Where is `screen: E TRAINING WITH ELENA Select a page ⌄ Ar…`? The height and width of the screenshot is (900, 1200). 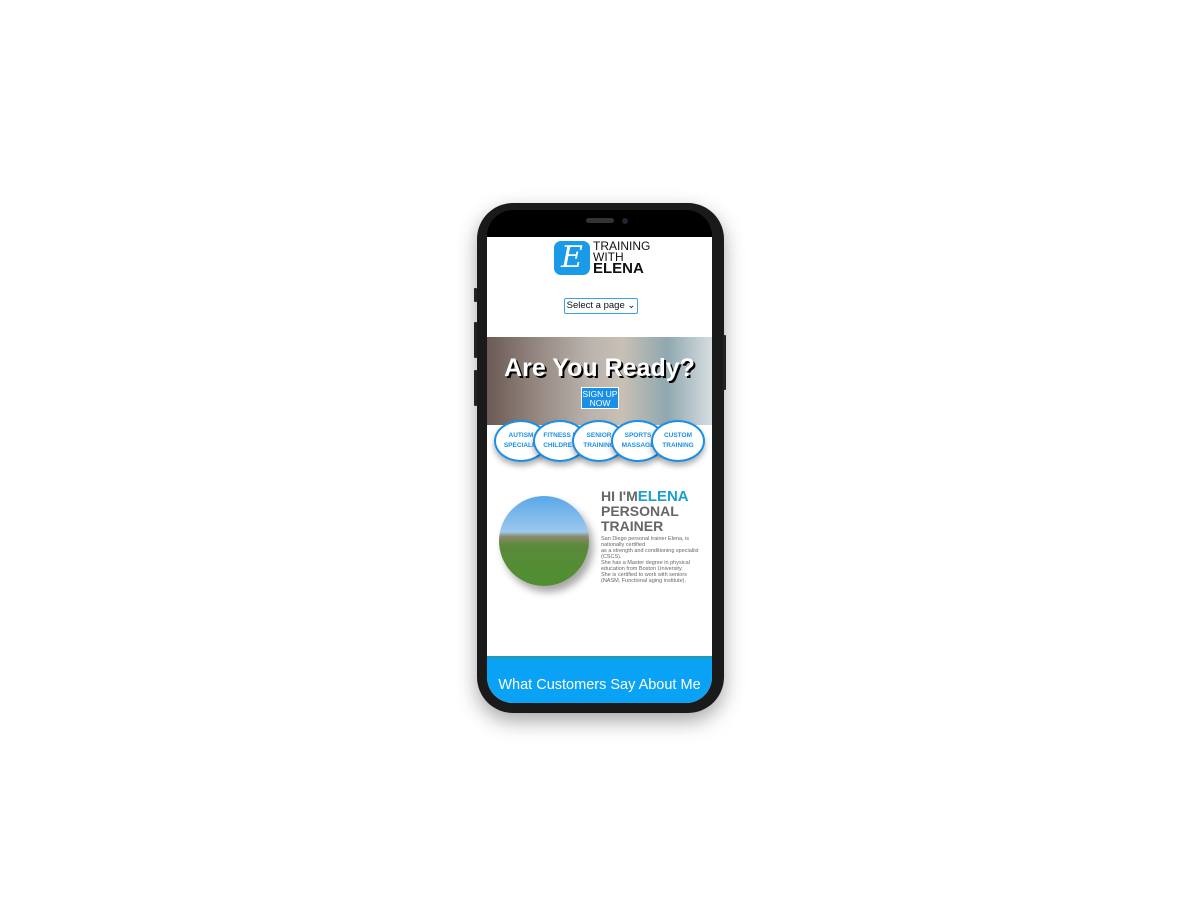 screen: E TRAINING WITH ELENA Select a page ⌄ Ar… is located at coordinates (599, 470).